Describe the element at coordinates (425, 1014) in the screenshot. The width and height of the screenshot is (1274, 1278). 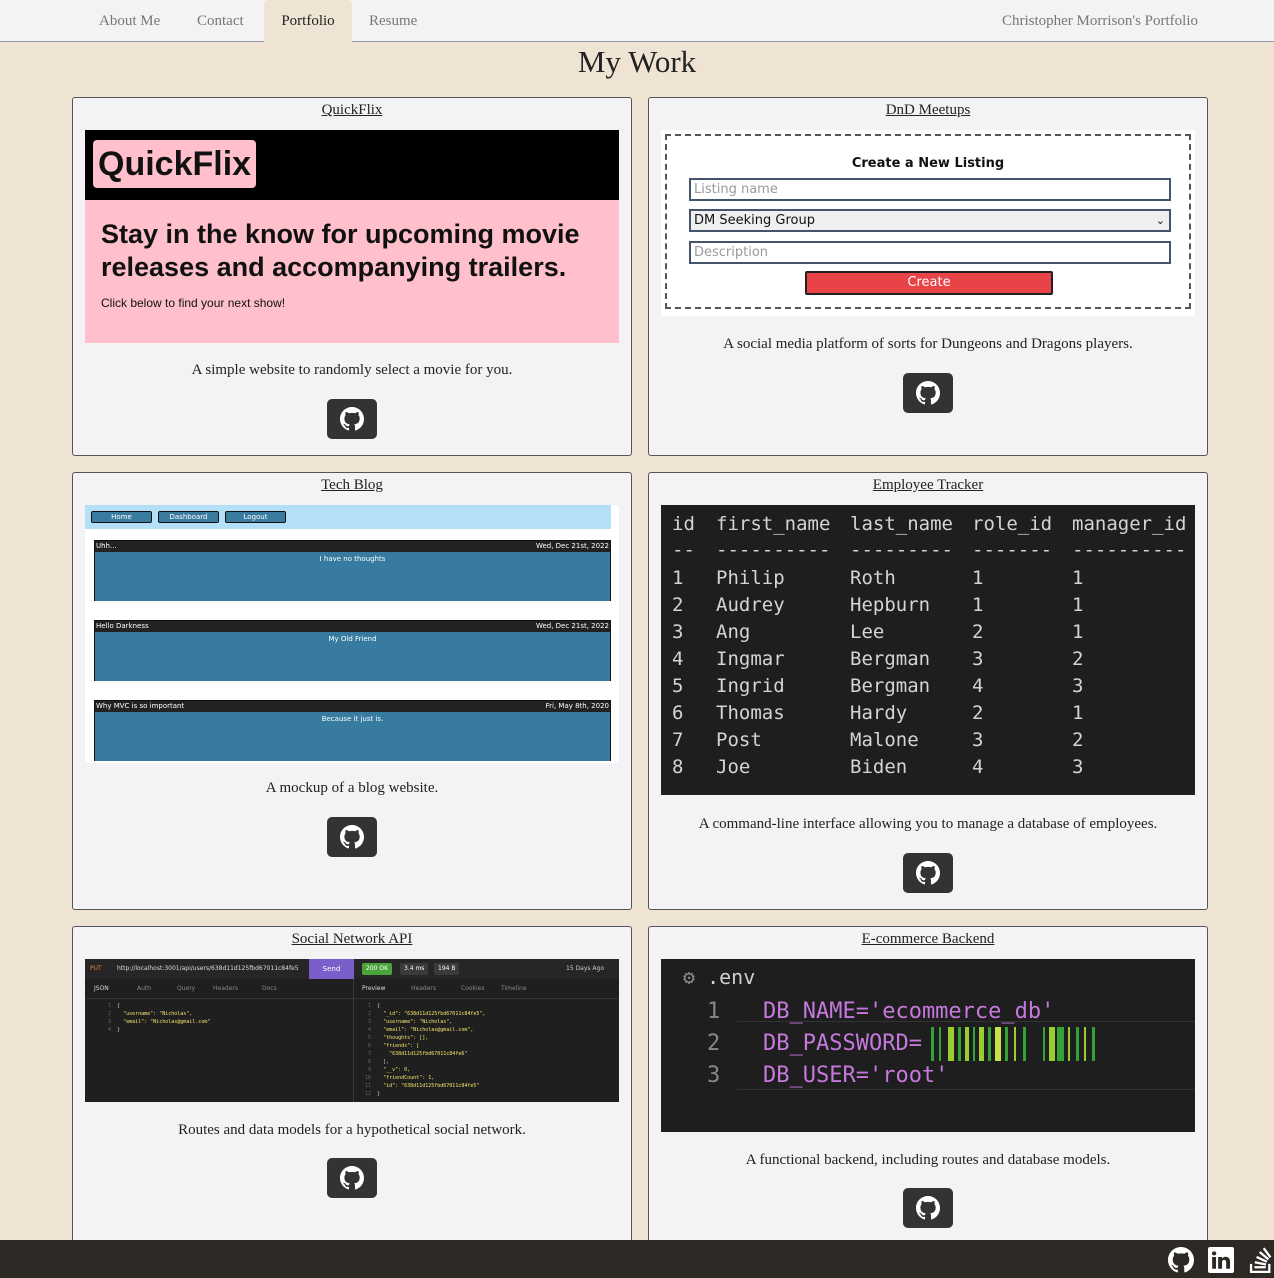
I see `code-line: 2 "_id": "638d11d125fbd67011c84fe5",` at that location.